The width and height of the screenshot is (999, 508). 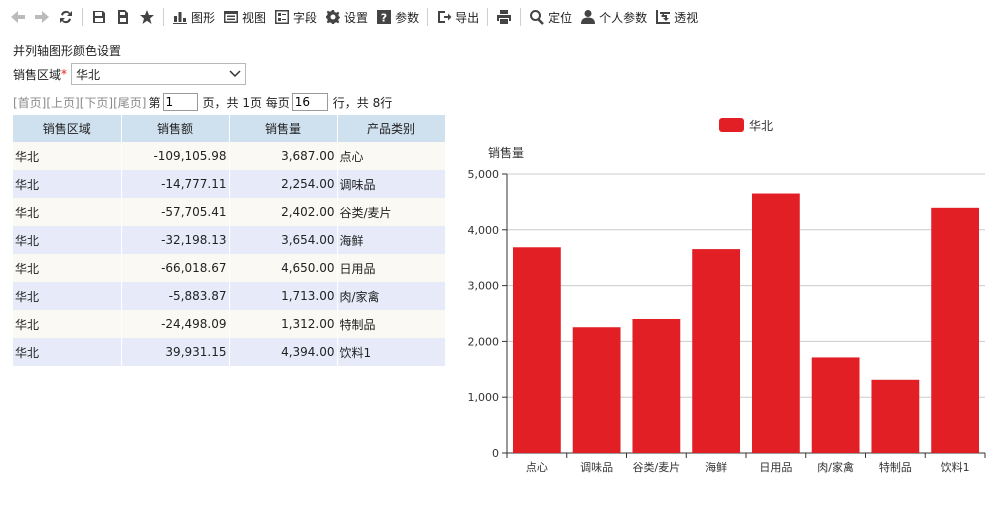 I want to click on chart-button: 图形, so click(x=193, y=17).